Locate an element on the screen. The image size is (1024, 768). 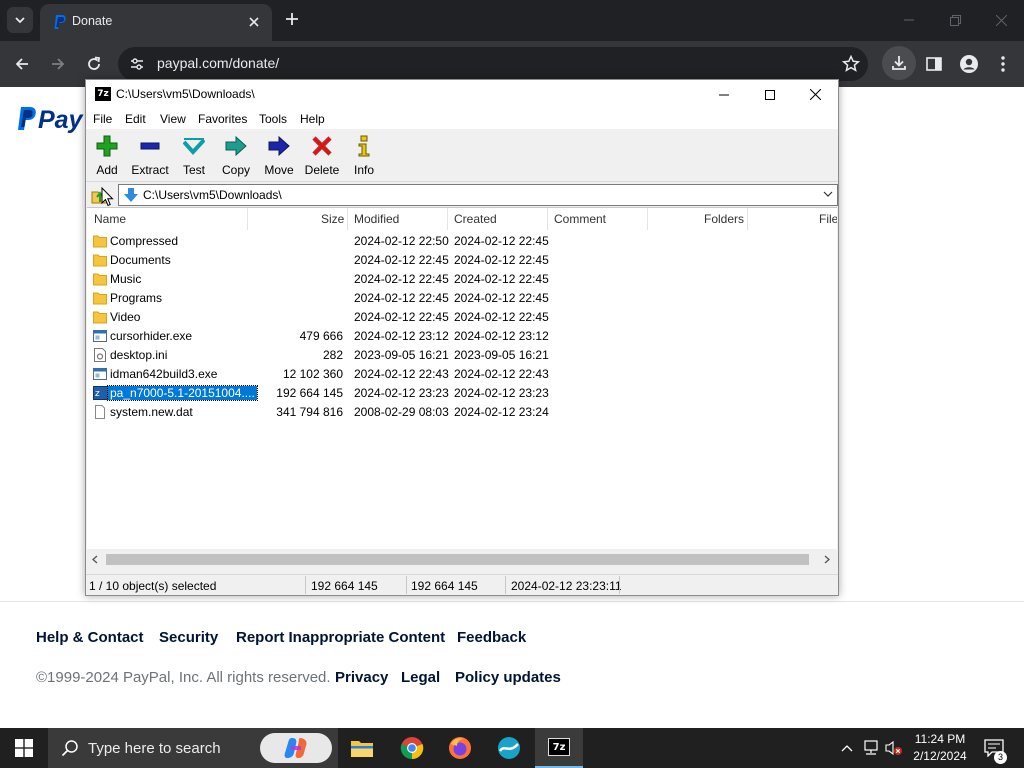
volume-button is located at coordinates (894, 748).